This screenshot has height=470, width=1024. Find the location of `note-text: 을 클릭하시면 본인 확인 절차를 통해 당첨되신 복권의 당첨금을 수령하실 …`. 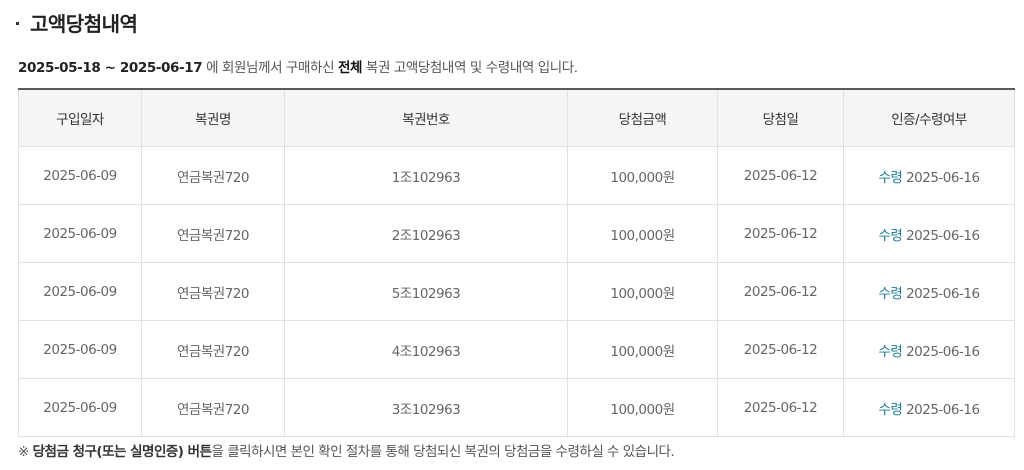

note-text: 을 클릭하시면 본인 확인 절차를 통해 당첨되신 복권의 당첨금을 수령하실 … is located at coordinates (443, 452).